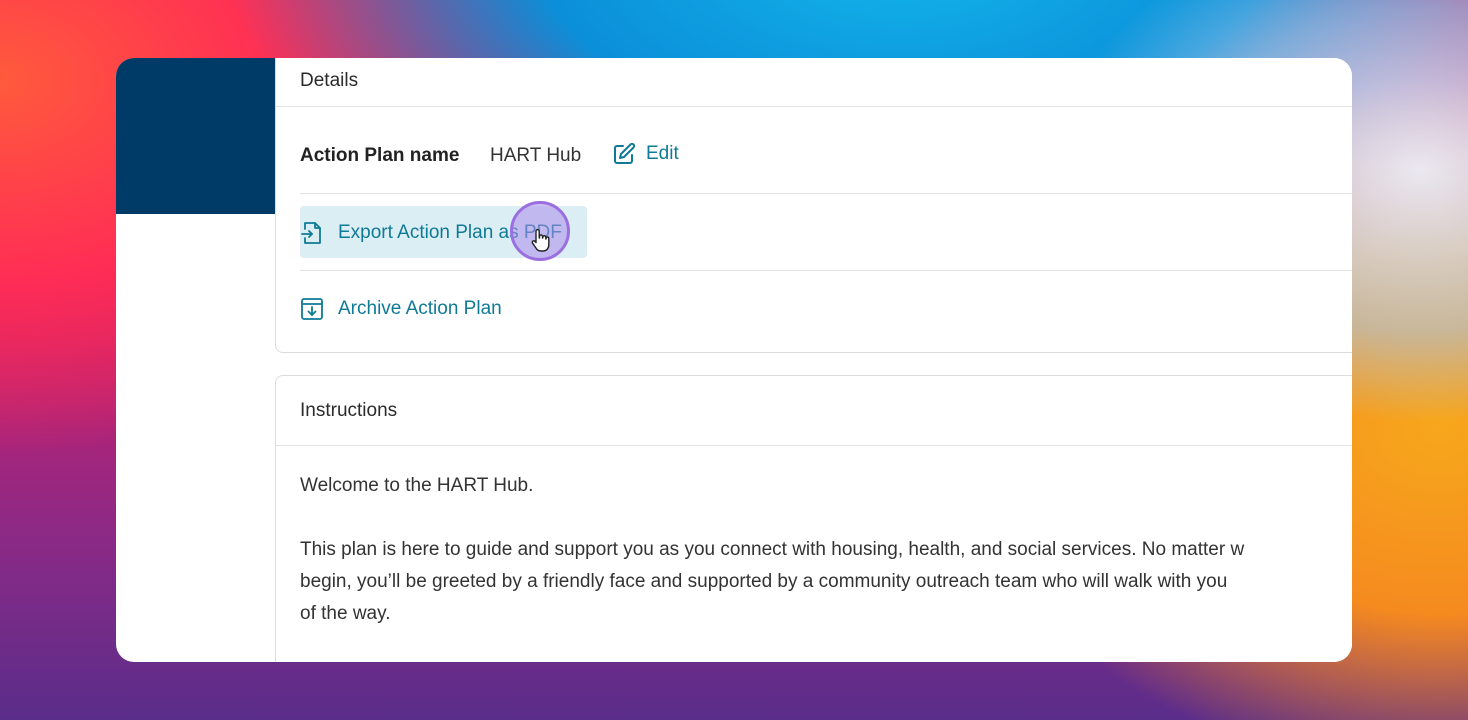 The height and width of the screenshot is (720, 1468). Describe the element at coordinates (329, 80) in the screenshot. I see `details-title: Details` at that location.